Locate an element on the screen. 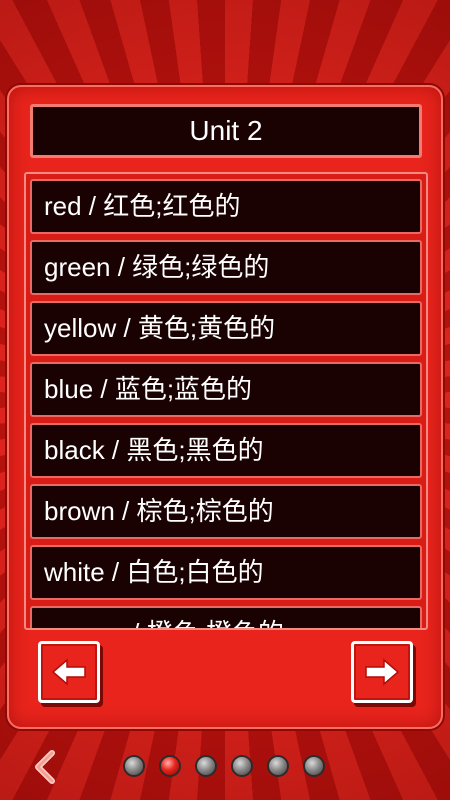  page-dot-active is located at coordinates (170, 766).